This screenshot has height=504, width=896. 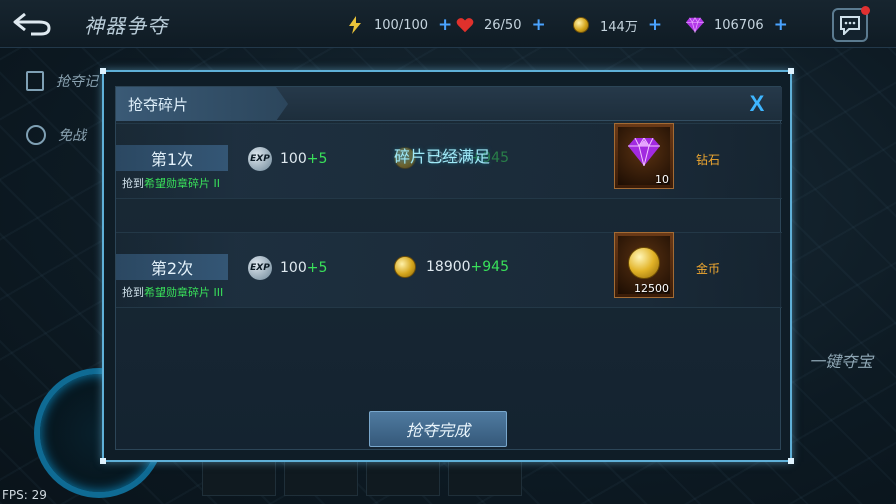 I want to click on gold-bonus: +945, so click(x=489, y=267).